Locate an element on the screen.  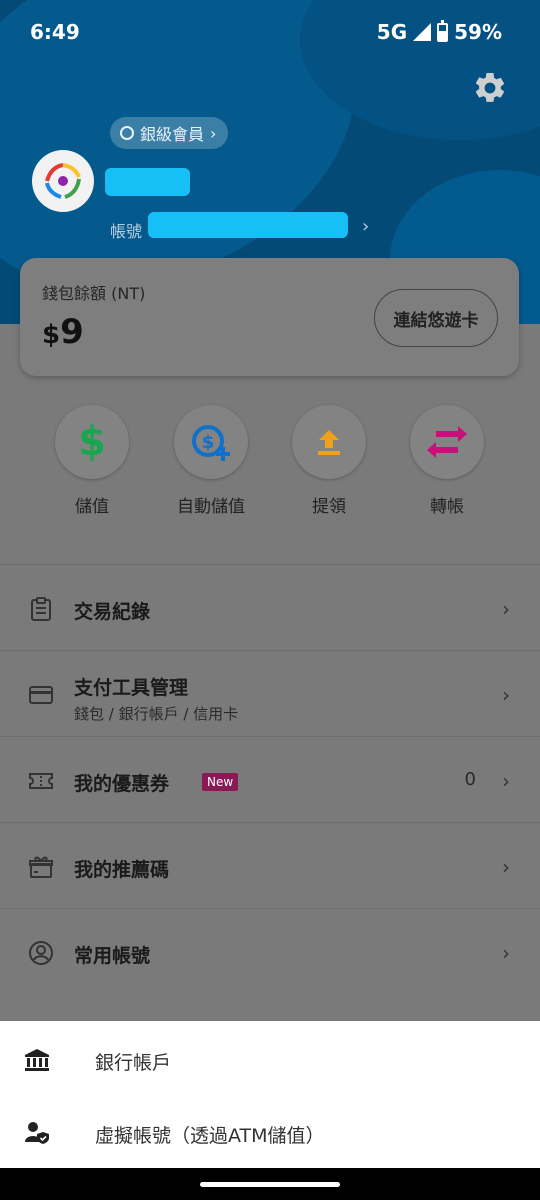
withdraw-icon is located at coordinates (329, 442).